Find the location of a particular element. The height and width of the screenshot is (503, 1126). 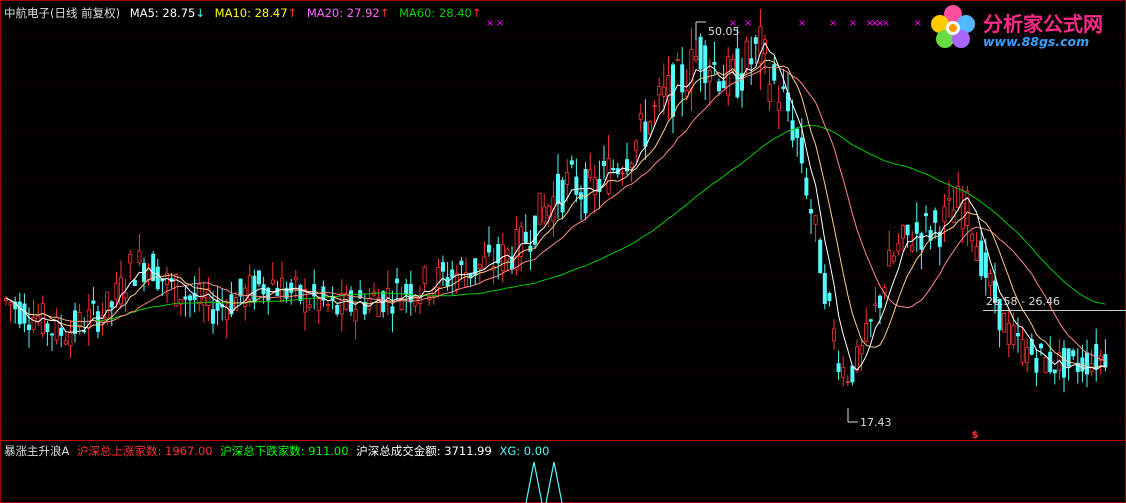

logo-text: 分析家公式网 is located at coordinates (1043, 24).